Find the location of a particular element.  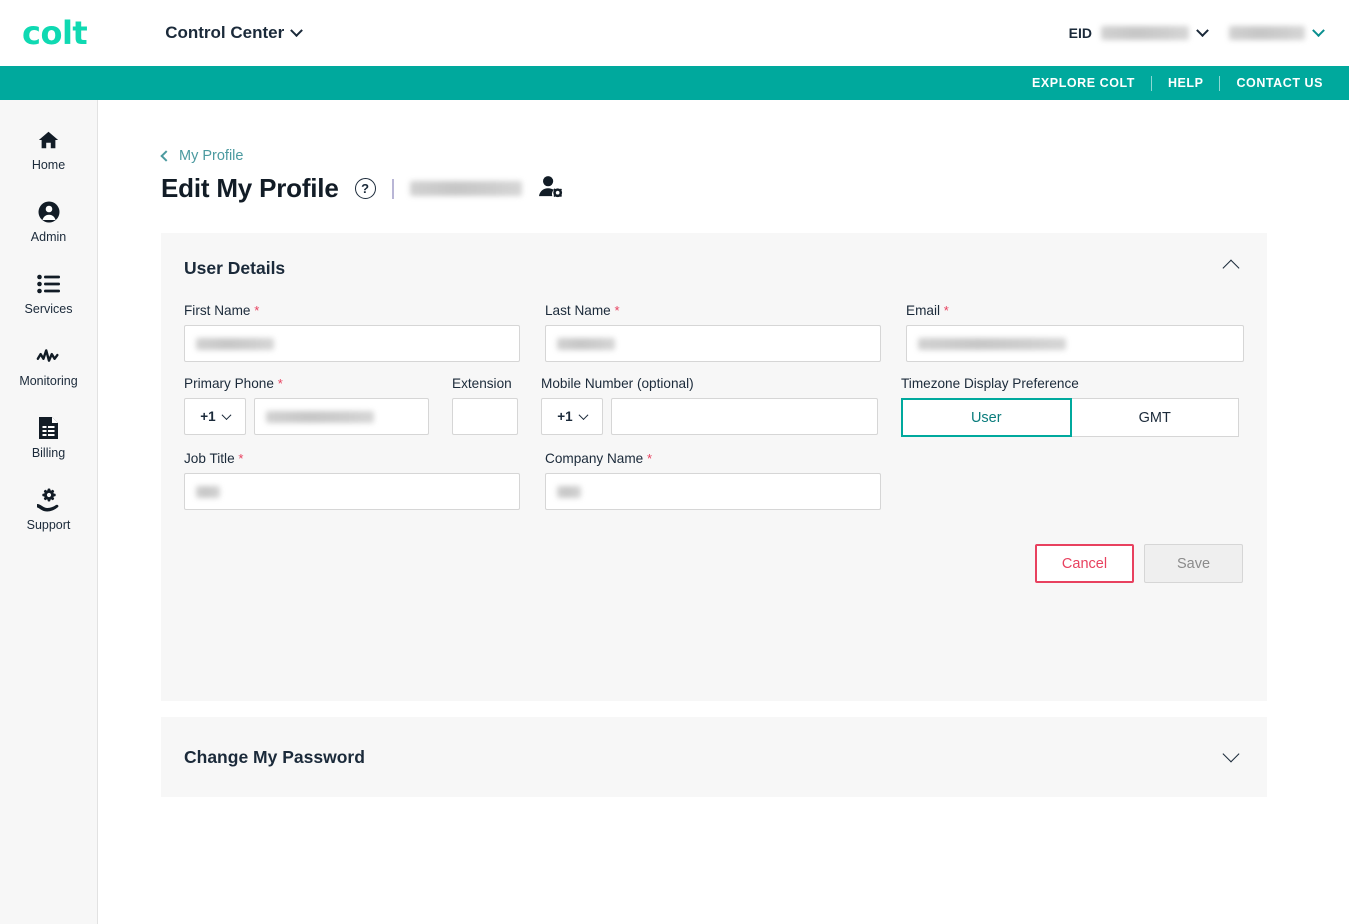

page-header: Edit My Profile ? is located at coordinates (362, 188).